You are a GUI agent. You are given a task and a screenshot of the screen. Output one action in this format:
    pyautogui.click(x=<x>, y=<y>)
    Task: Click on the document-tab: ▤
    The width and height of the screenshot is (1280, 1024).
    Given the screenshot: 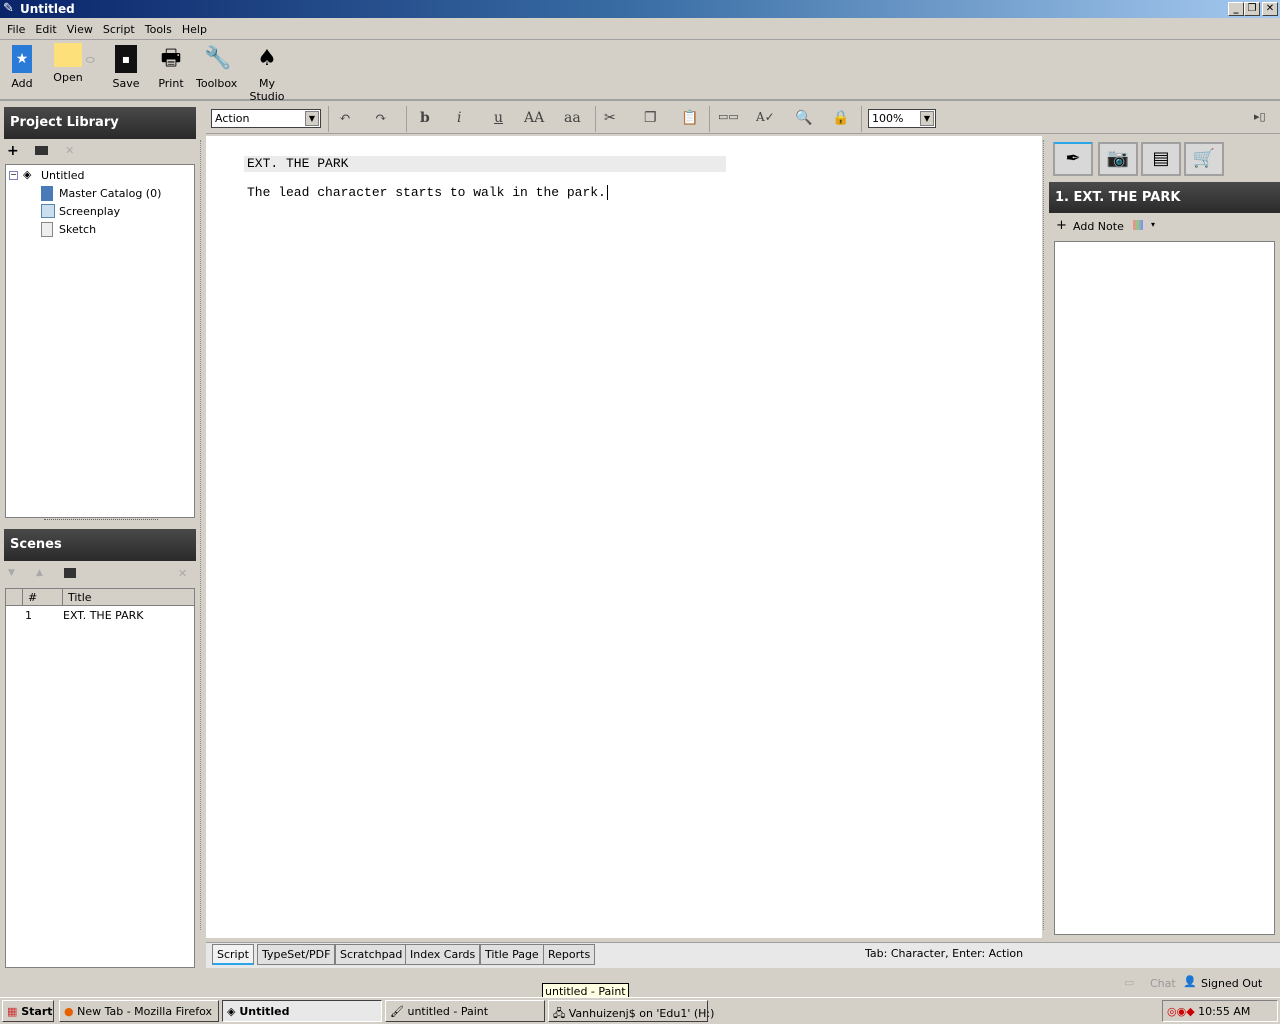 What is the action you would take?
    pyautogui.click(x=1161, y=159)
    